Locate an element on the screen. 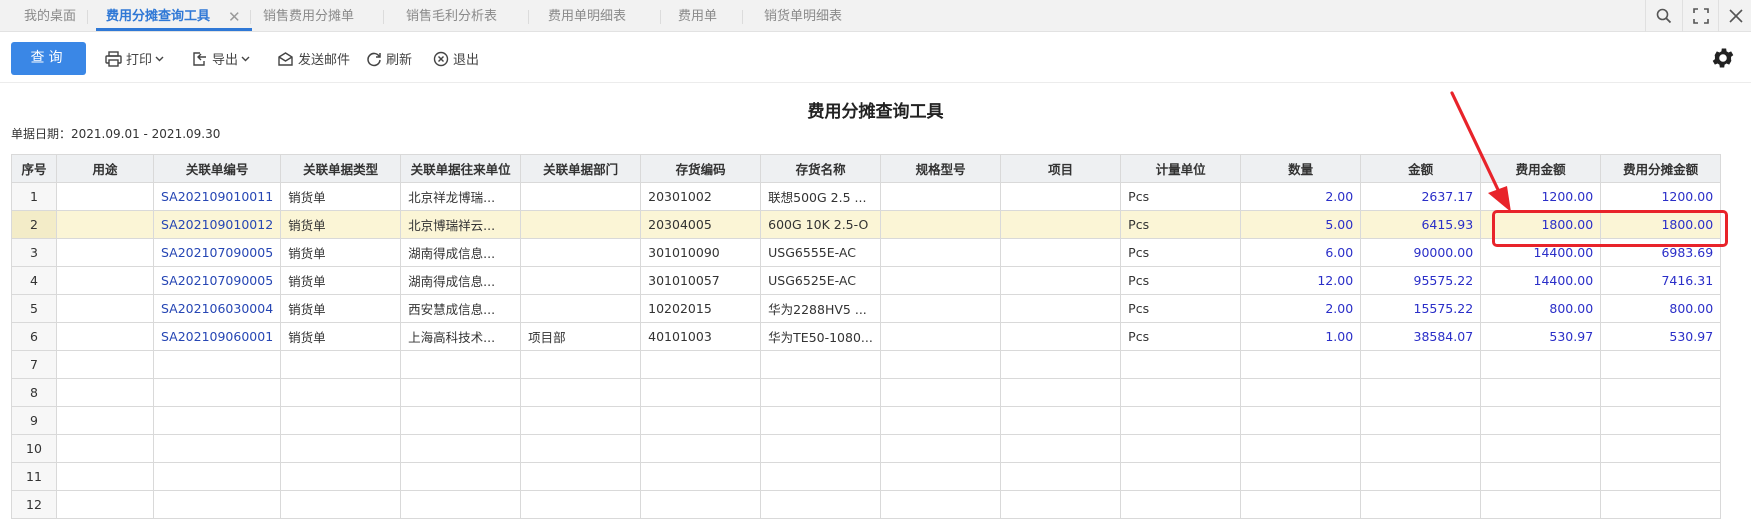 This screenshot has width=1751, height=519. exit-button: 退出 is located at coordinates (456, 58).